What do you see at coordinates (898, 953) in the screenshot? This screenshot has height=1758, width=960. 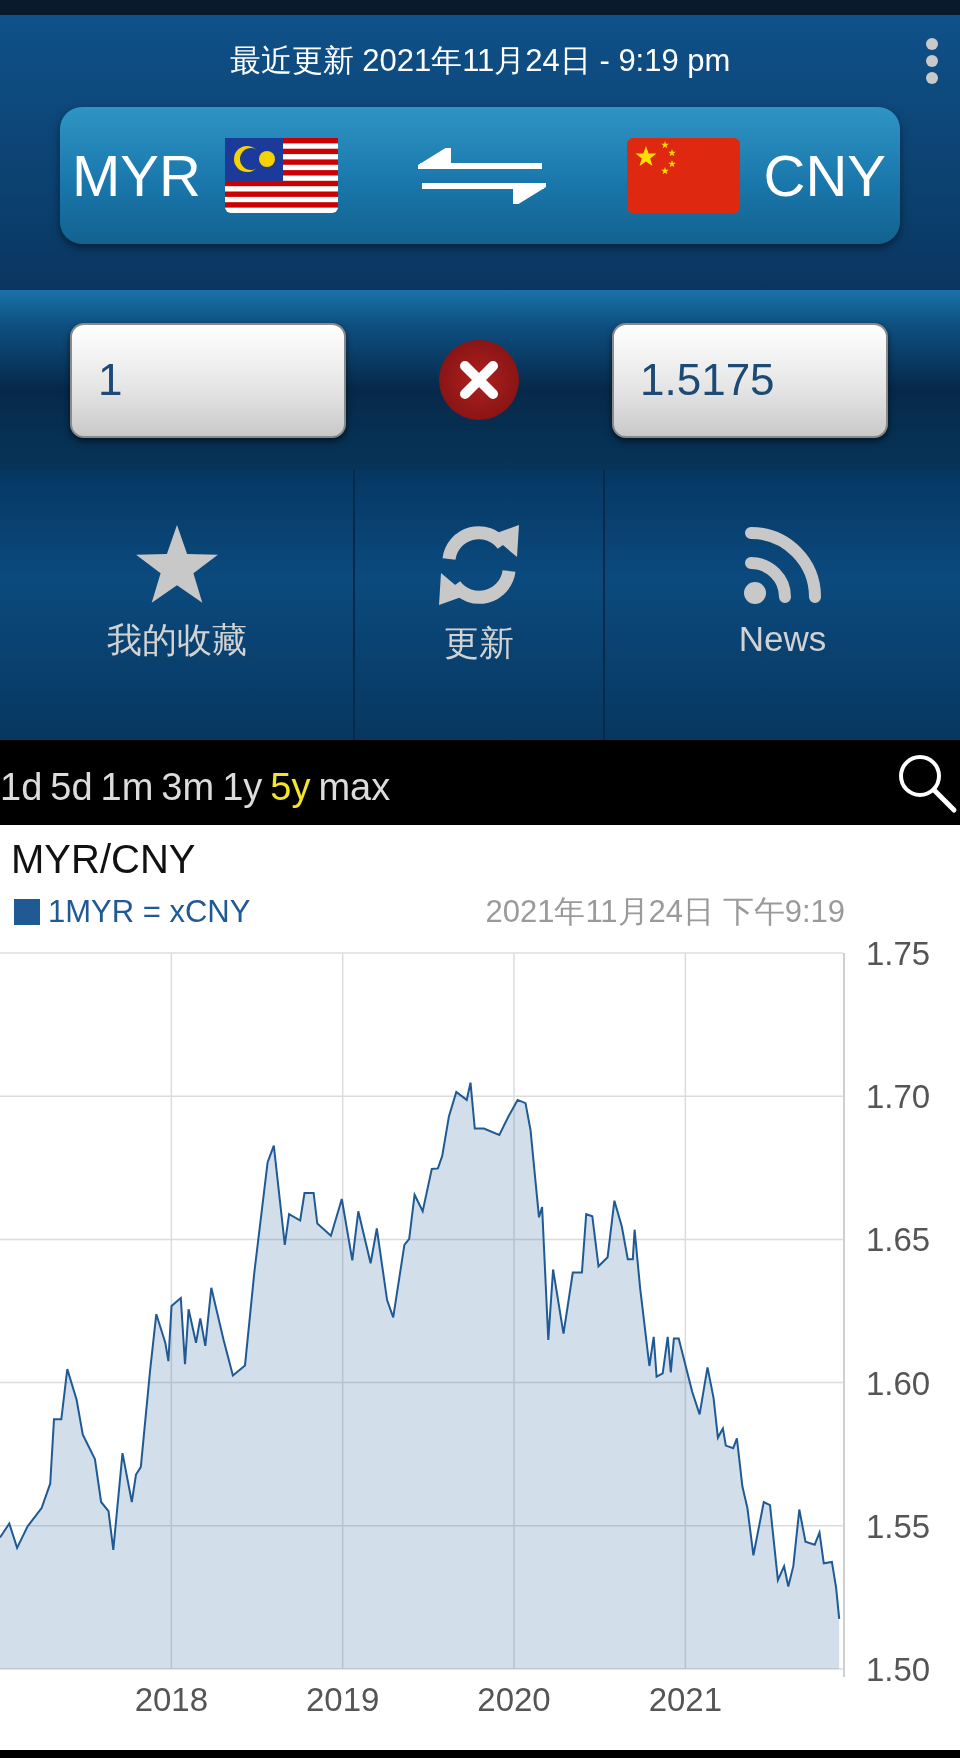 I see `axis-tick-label: 1.75` at bounding box center [898, 953].